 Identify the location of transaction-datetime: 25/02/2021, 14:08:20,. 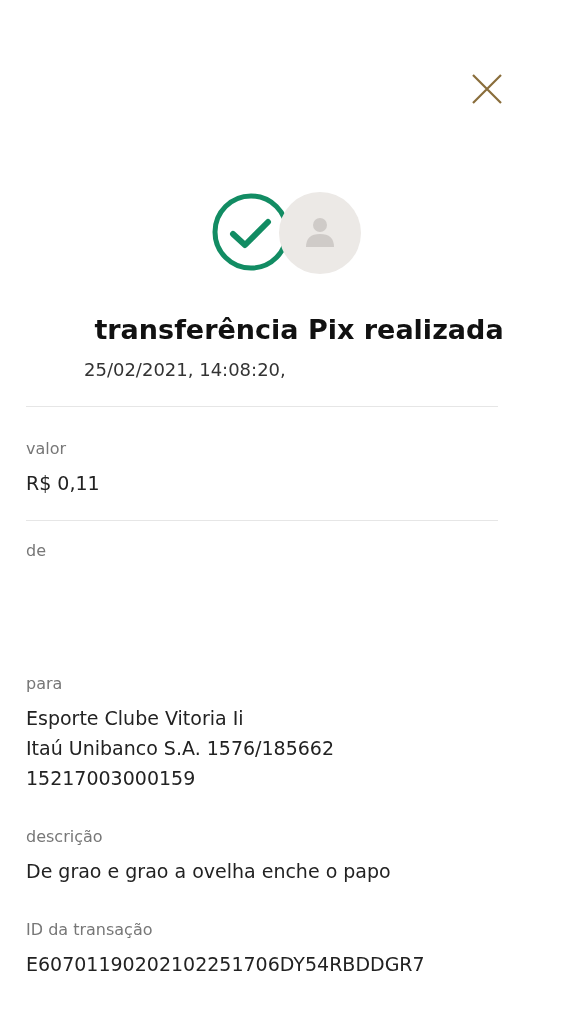
(185, 369).